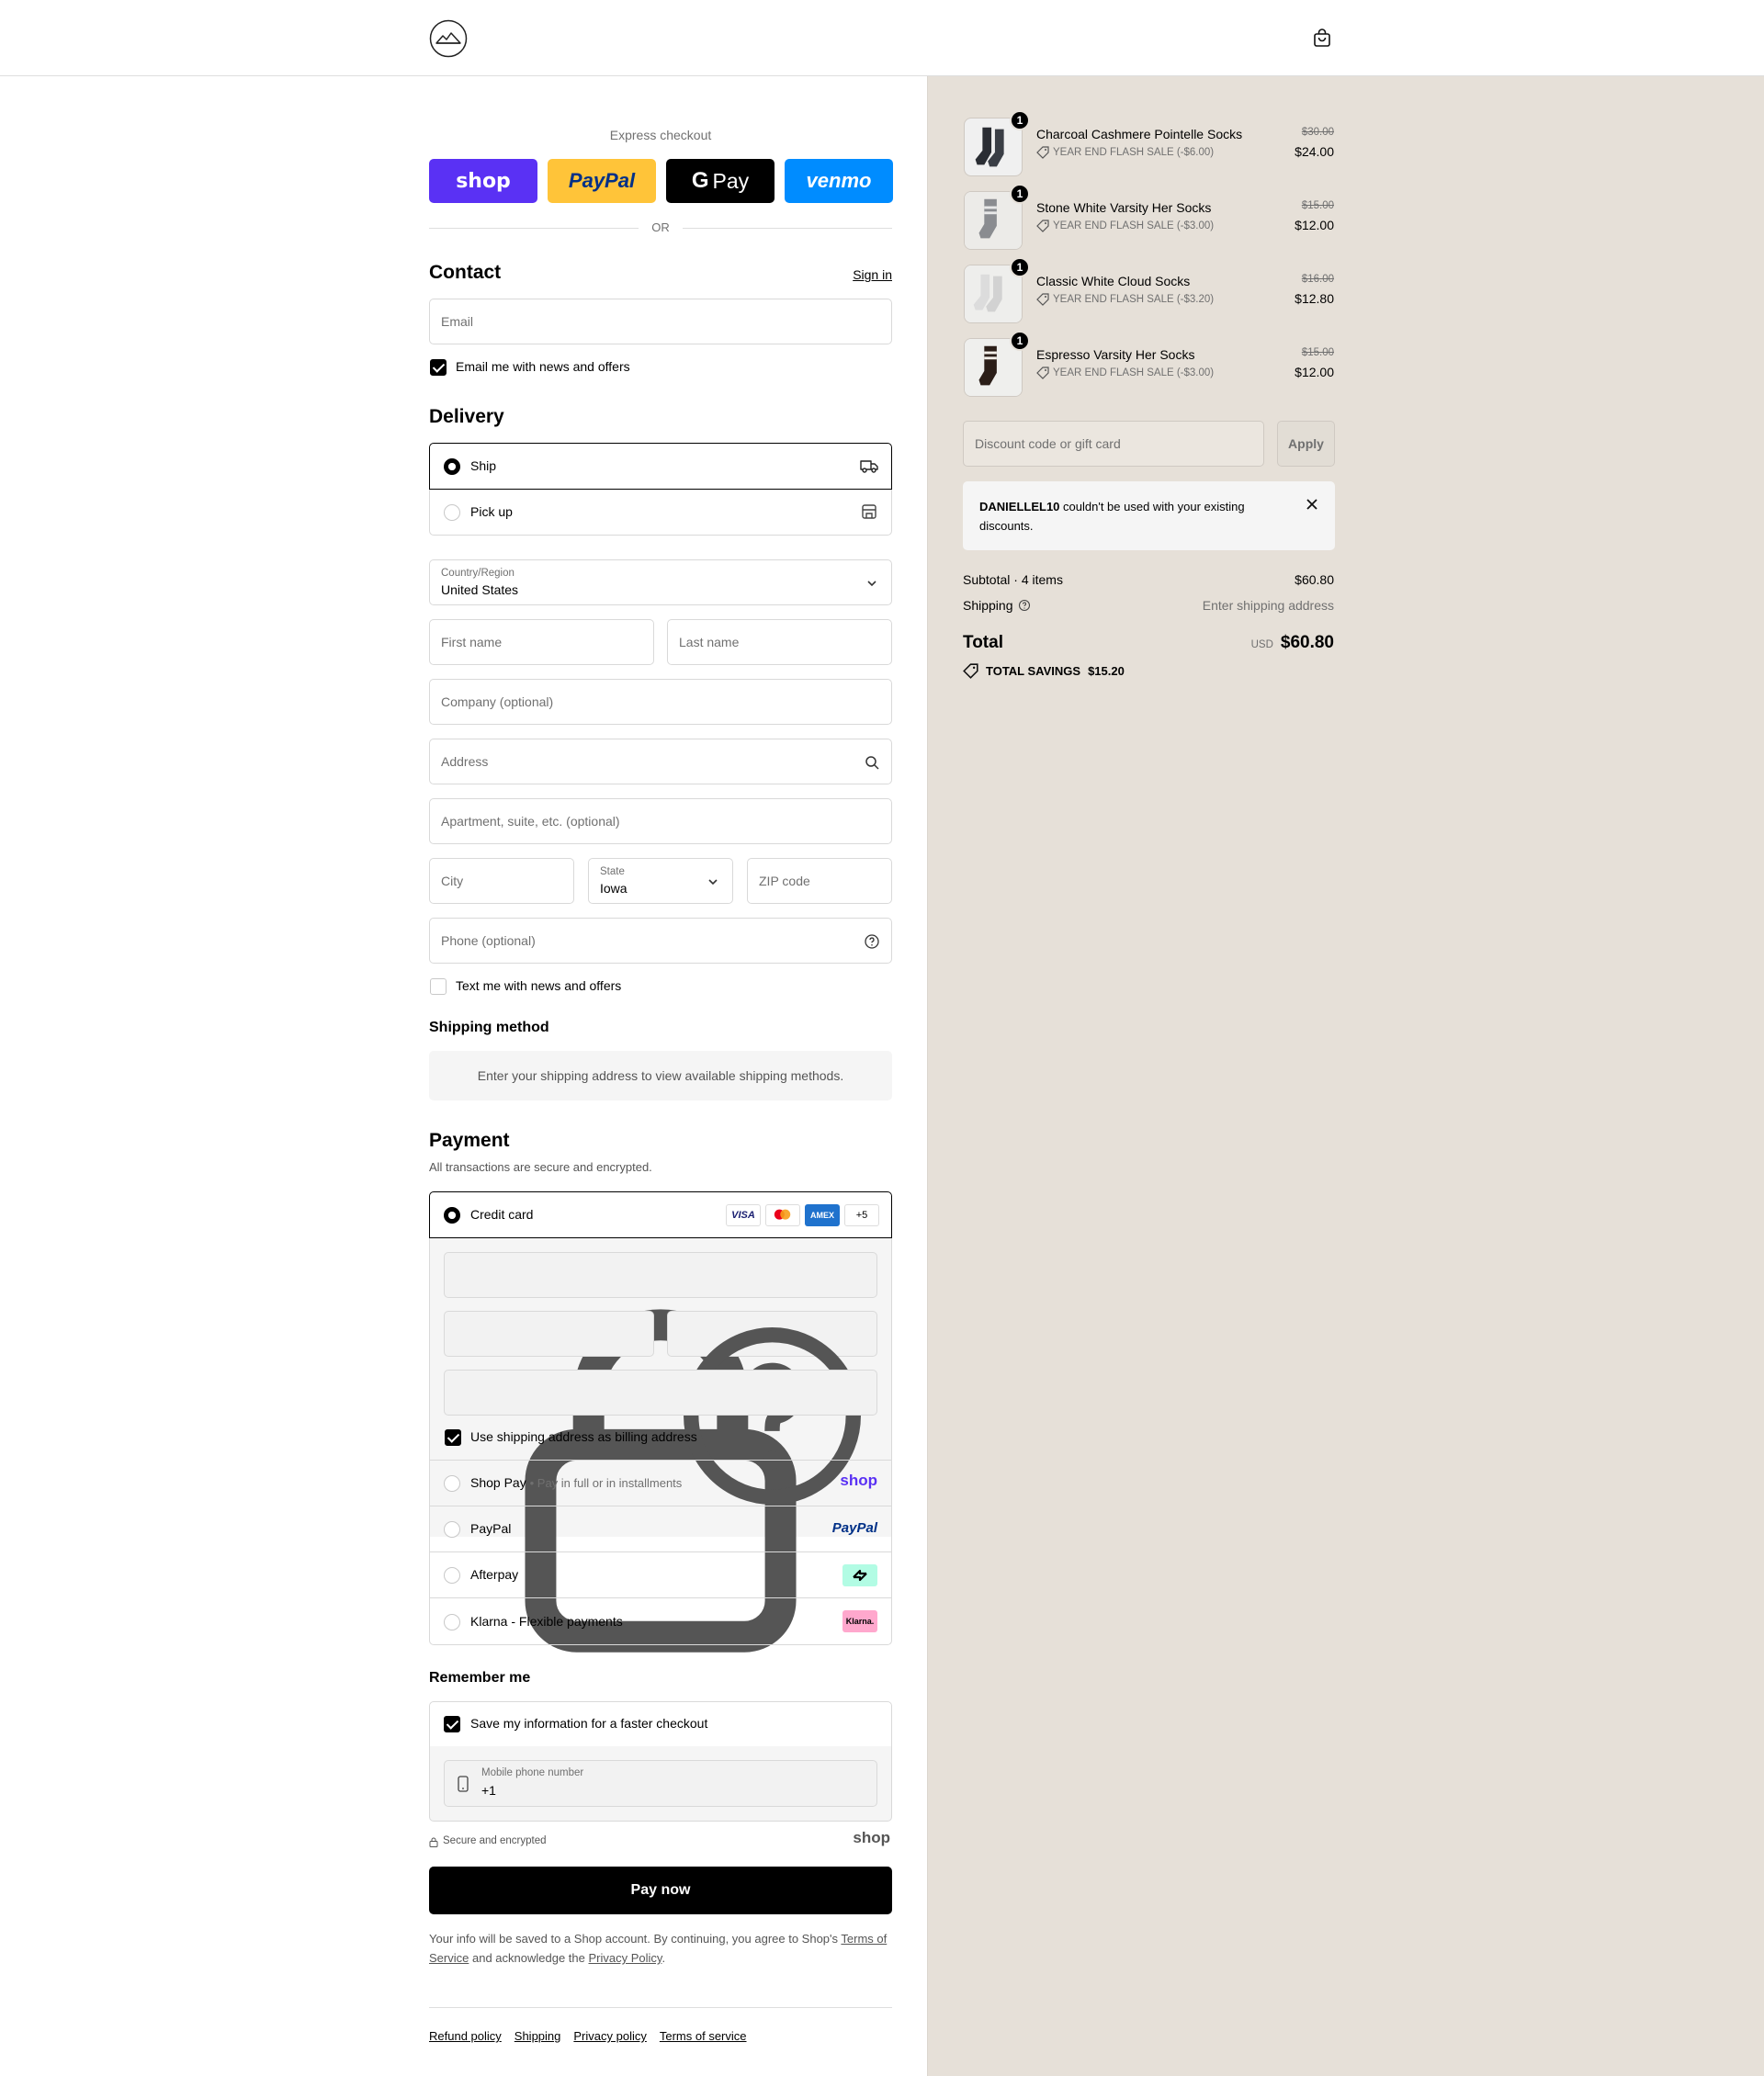  What do you see at coordinates (489, 1027) in the screenshot?
I see `shipping-method-heading: Shipping method` at bounding box center [489, 1027].